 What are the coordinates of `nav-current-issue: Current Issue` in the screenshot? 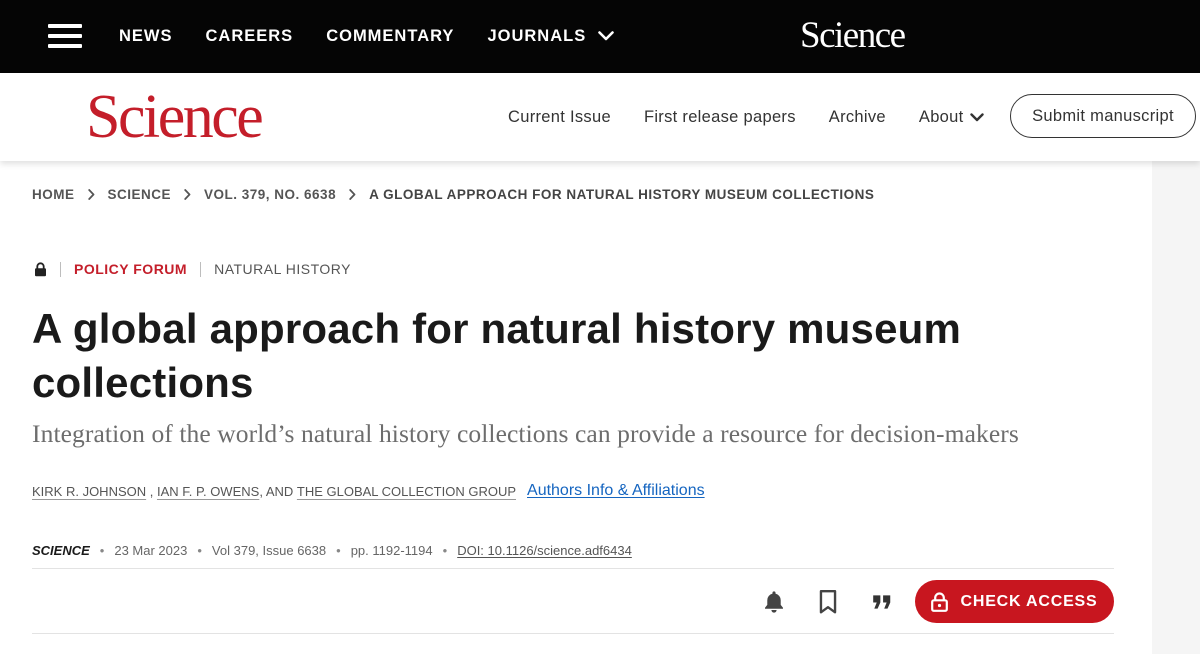 It's located at (559, 117).